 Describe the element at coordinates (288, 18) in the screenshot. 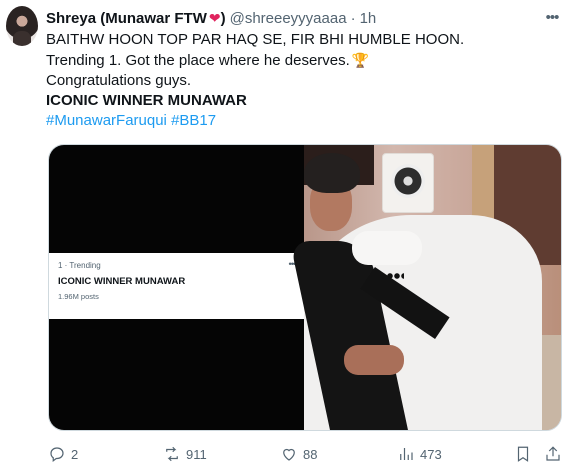

I see `author-handle: @shreeeyyyaaaa` at that location.